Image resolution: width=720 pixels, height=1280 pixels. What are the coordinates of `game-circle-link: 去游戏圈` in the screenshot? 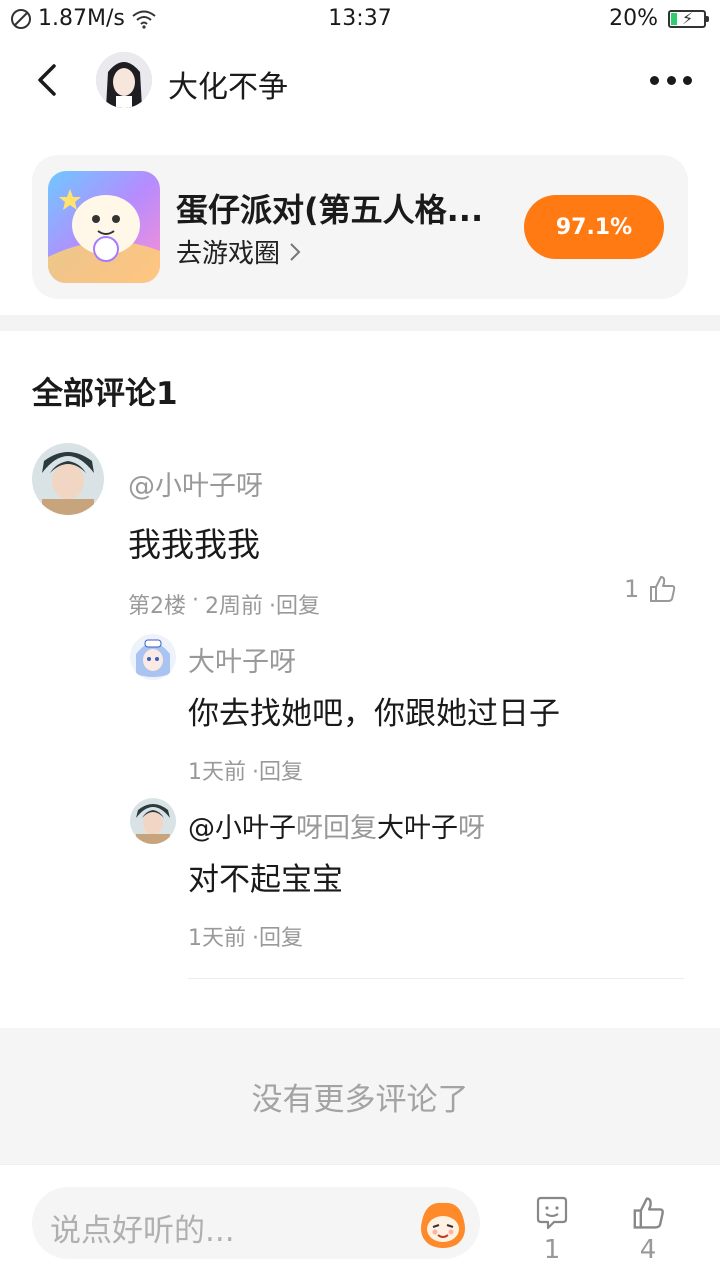 It's located at (239, 251).